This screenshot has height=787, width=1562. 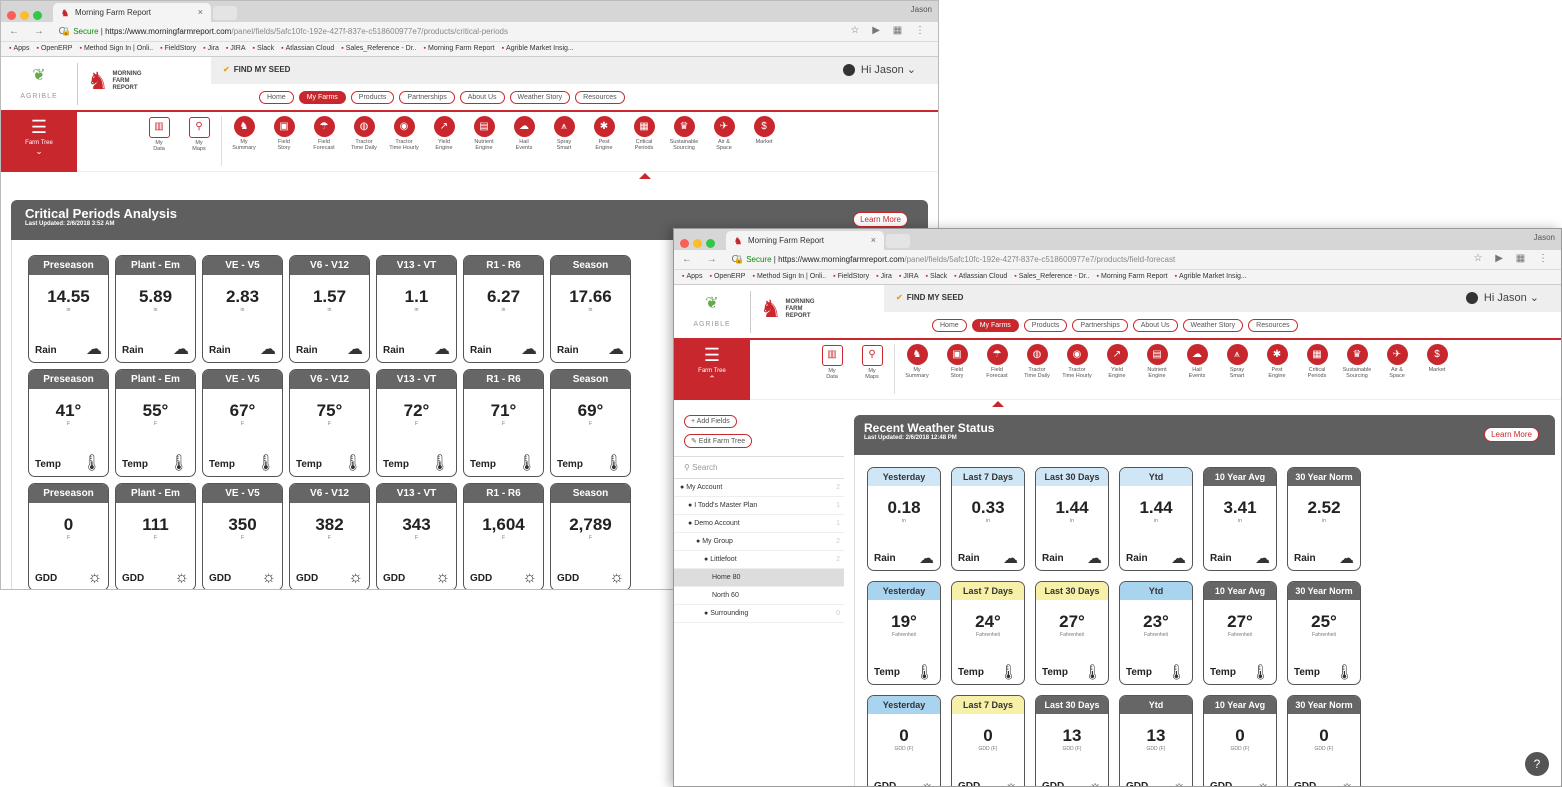 I want to click on metric-card: R1 - R6 71° F Temp 🌡, so click(x=503, y=423).